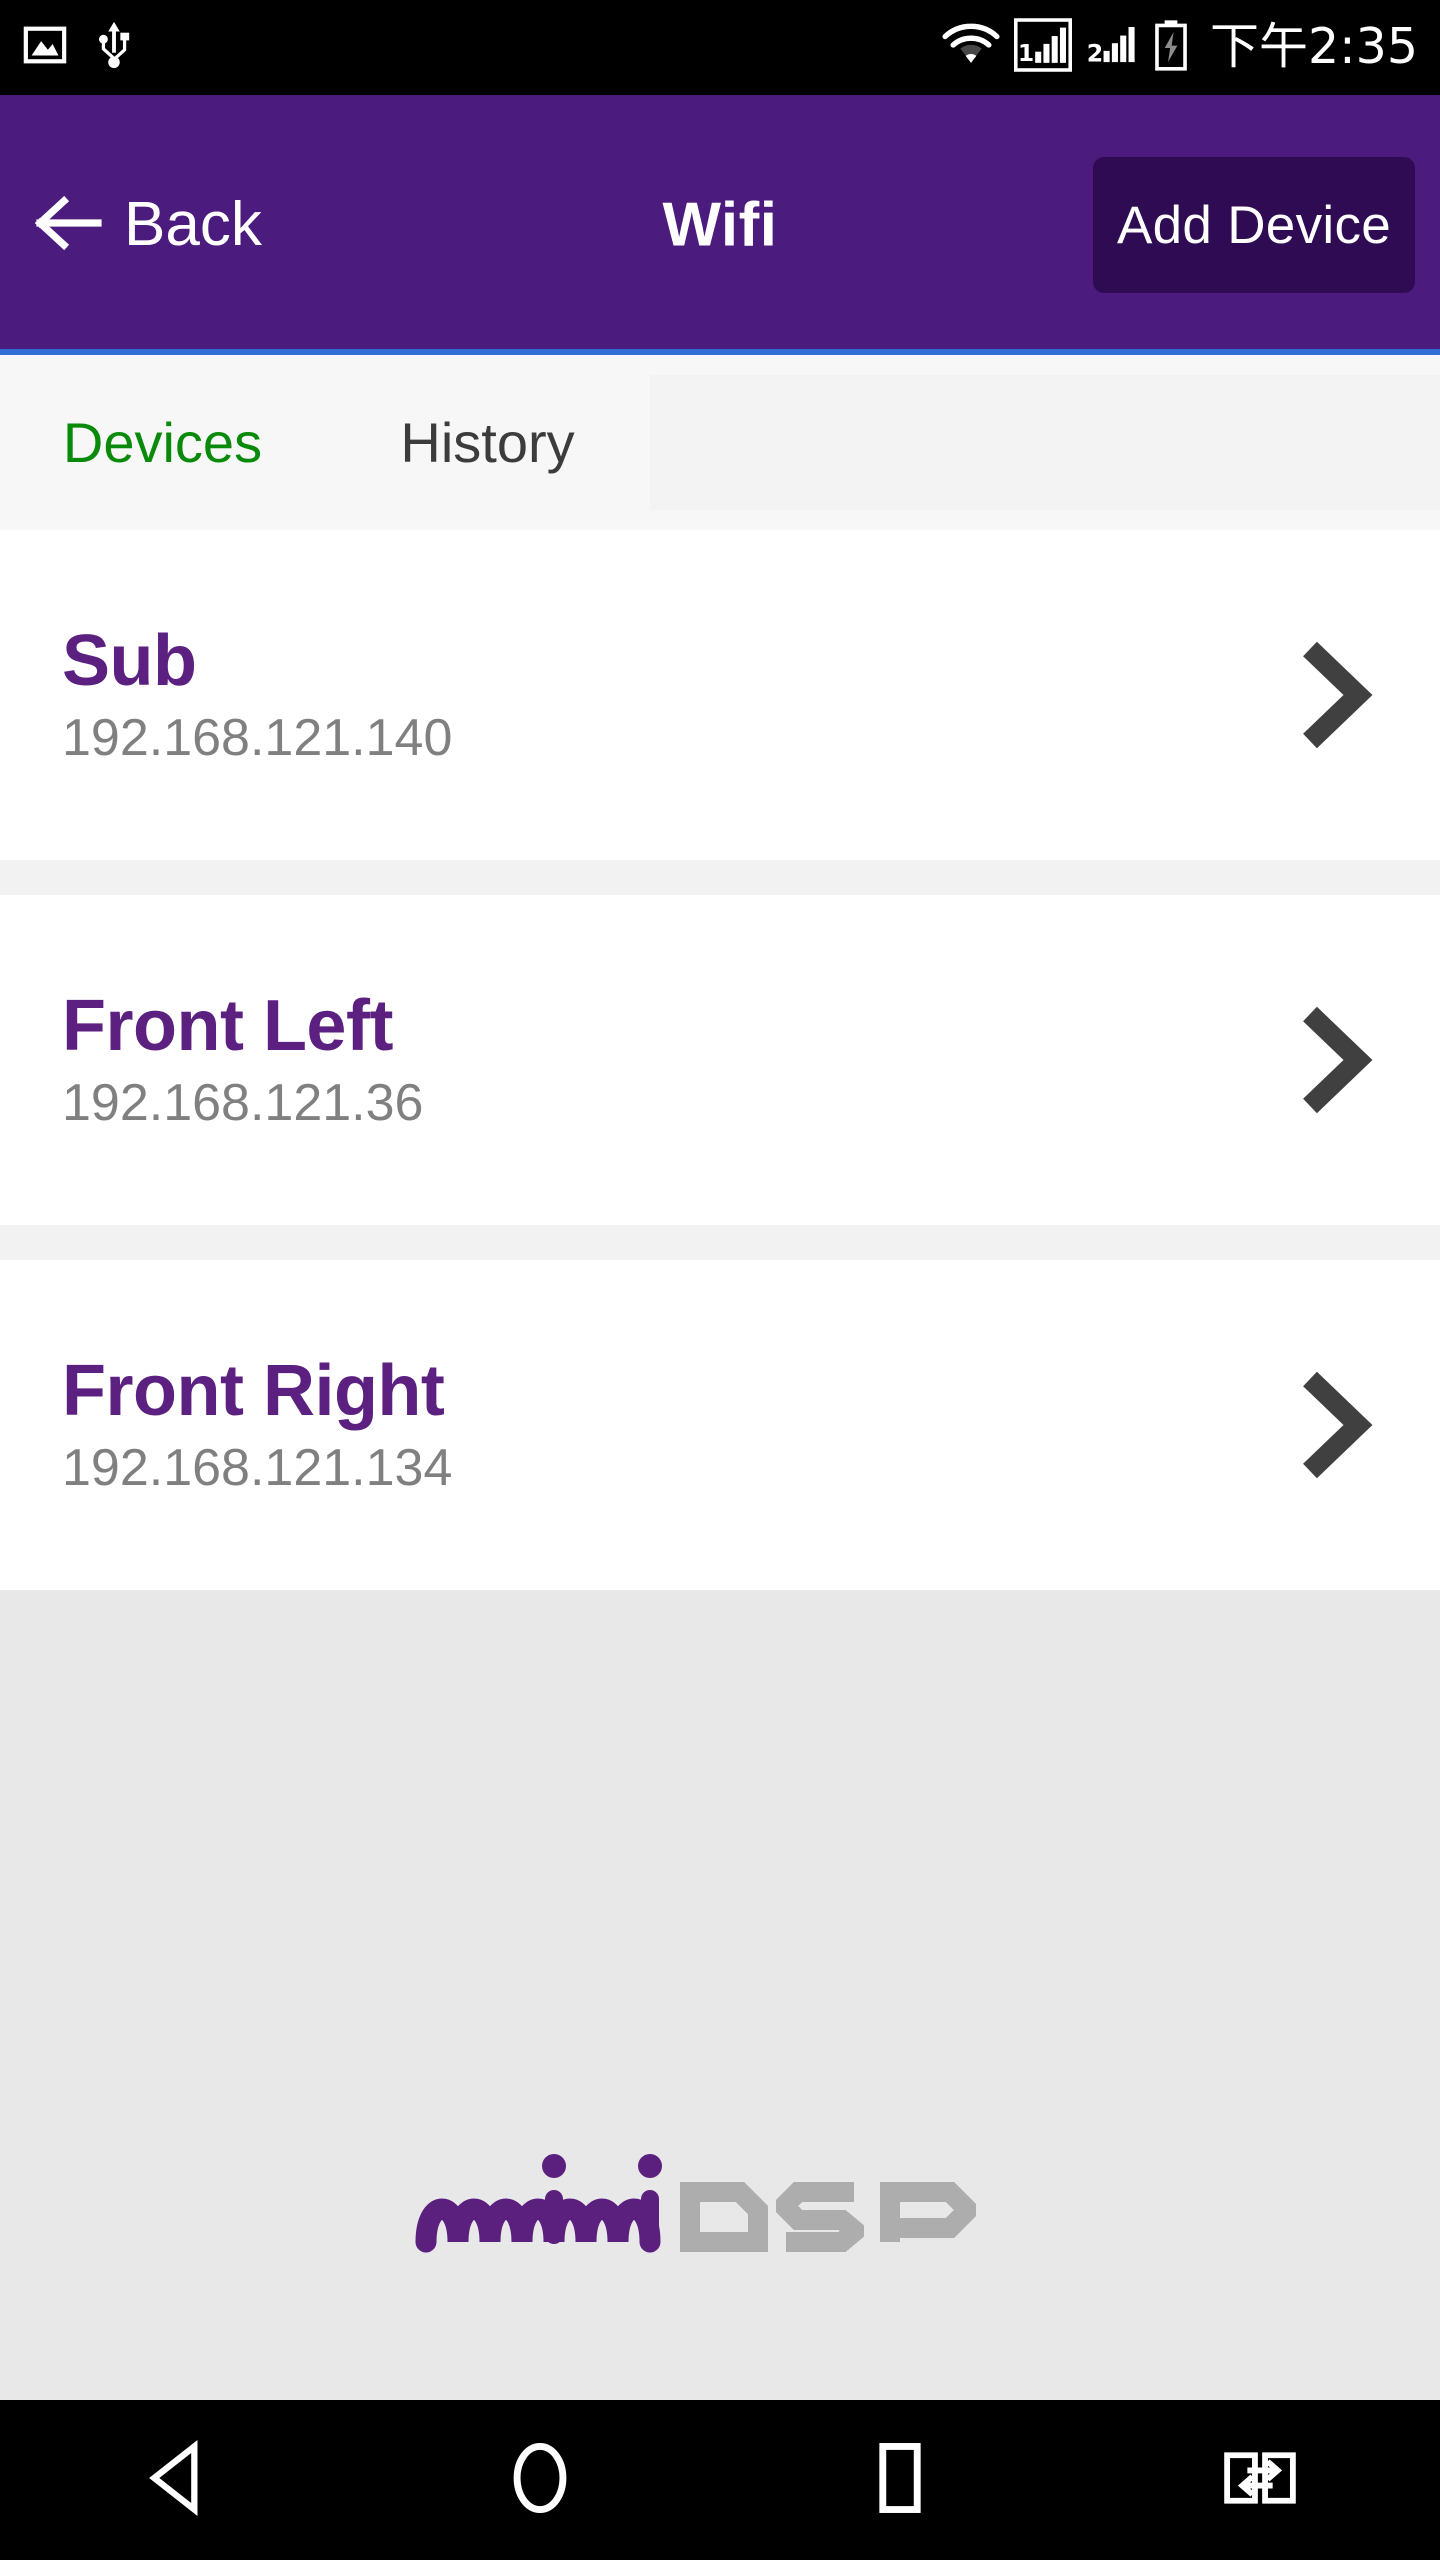 This screenshot has height=2560, width=1440. What do you see at coordinates (257, 1468) in the screenshot?
I see `device-ip: 192.168.121.134` at bounding box center [257, 1468].